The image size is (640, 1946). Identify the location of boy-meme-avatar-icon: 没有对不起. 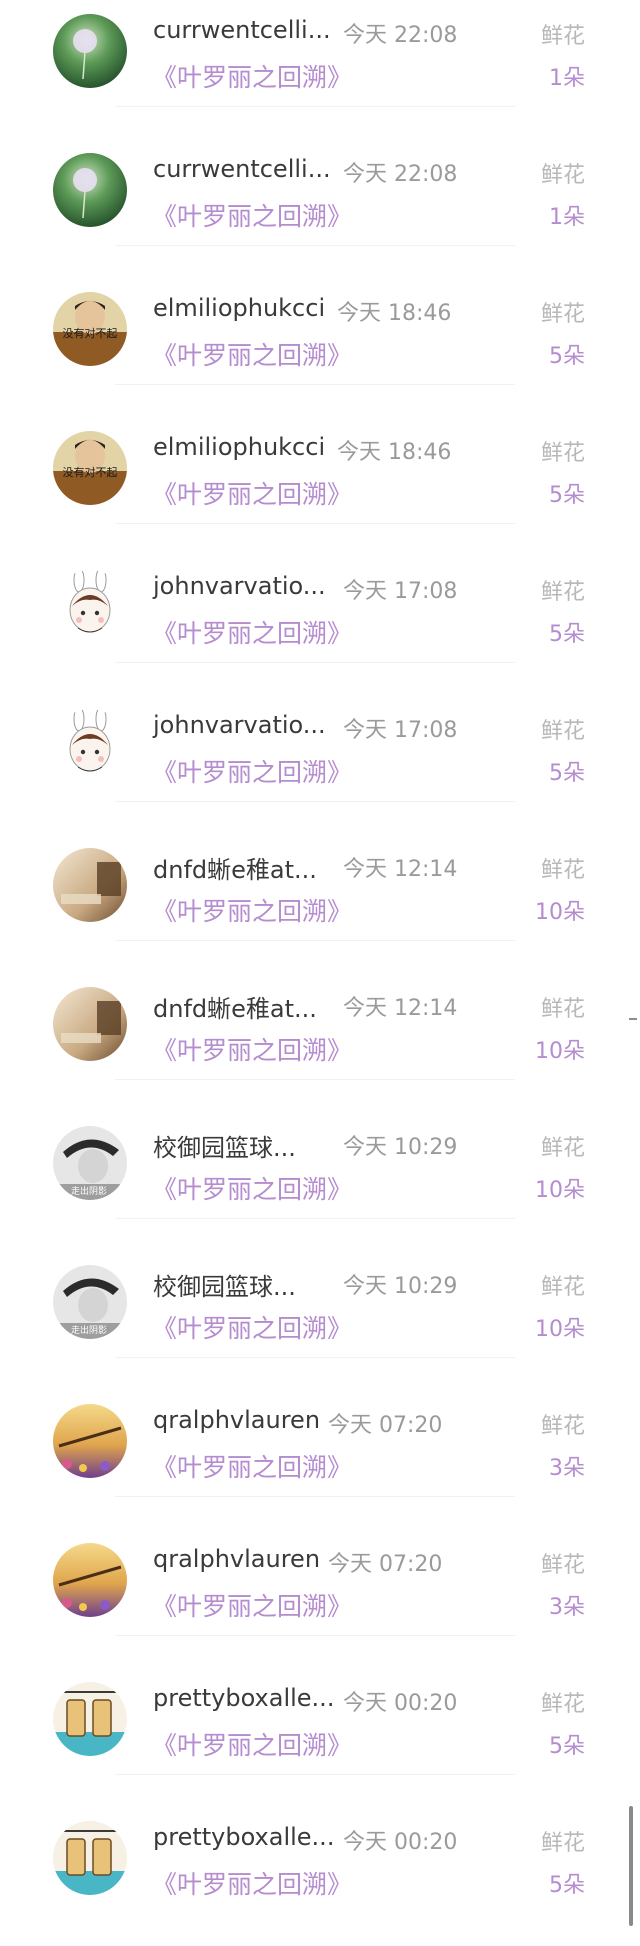
(90, 468).